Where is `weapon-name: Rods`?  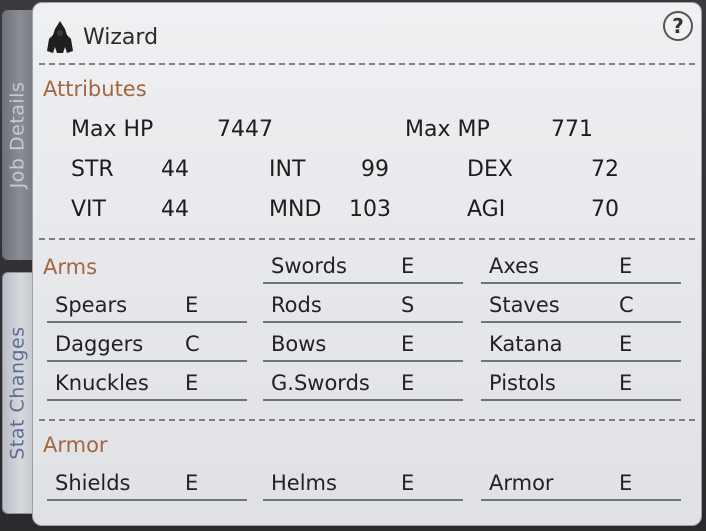
weapon-name: Rods is located at coordinates (296, 305).